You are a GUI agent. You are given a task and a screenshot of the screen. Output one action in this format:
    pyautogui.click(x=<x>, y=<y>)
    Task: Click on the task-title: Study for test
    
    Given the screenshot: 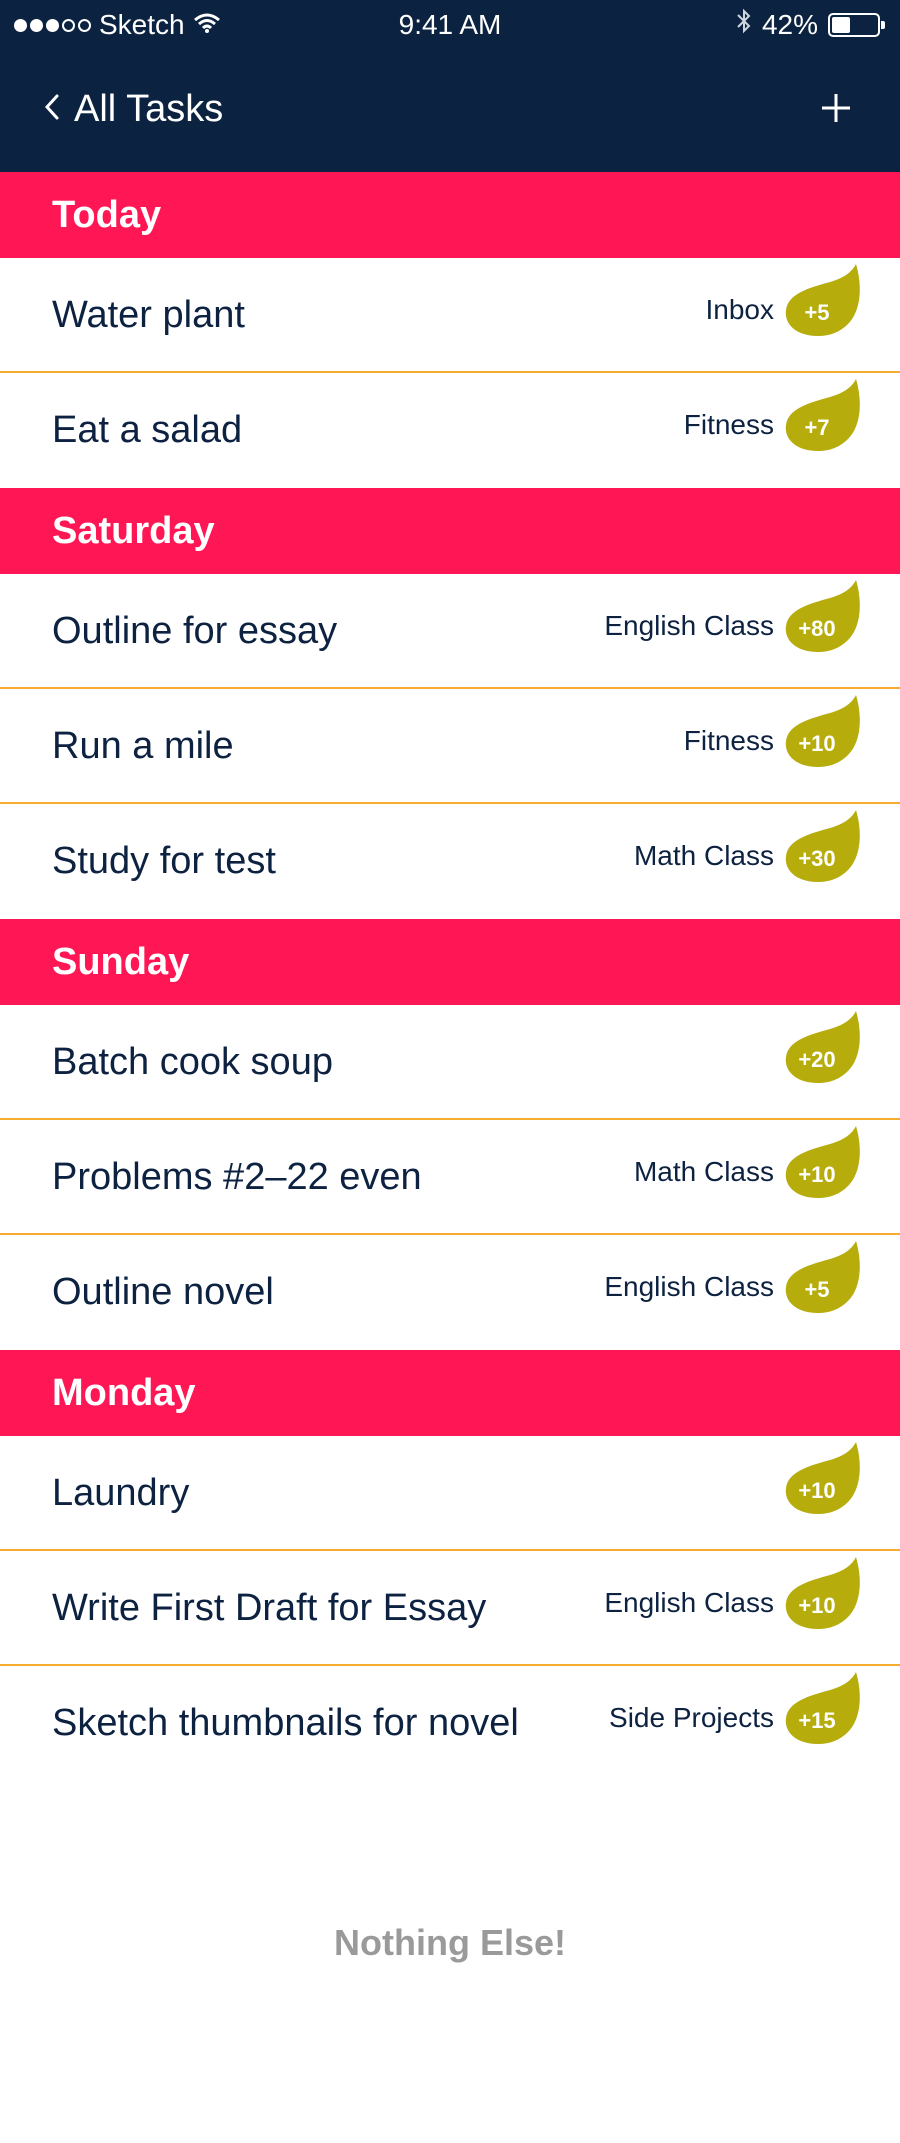 What is the action you would take?
    pyautogui.click(x=164, y=861)
    